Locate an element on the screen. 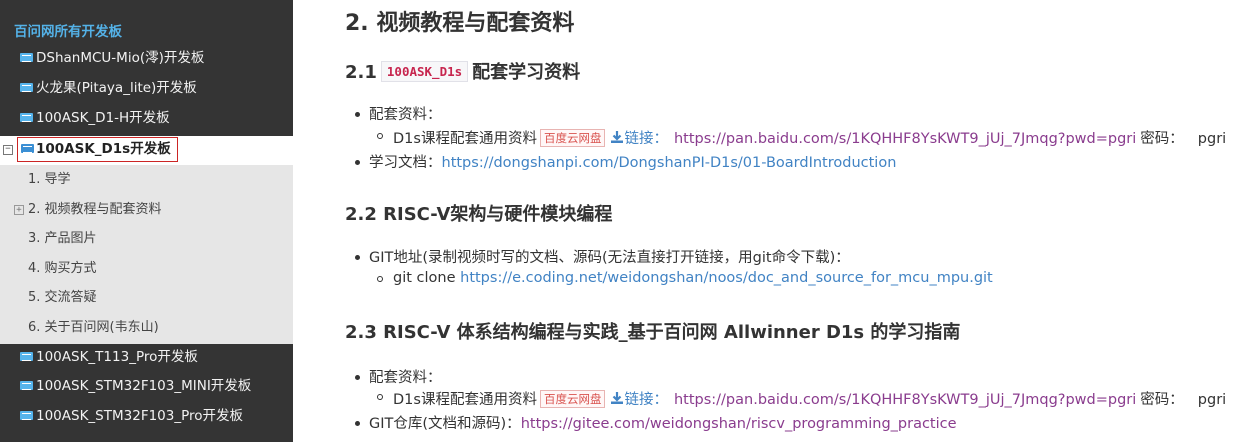  sidebar-item-t113: 100ASK_T113_Pro开发板 is located at coordinates (146, 358).